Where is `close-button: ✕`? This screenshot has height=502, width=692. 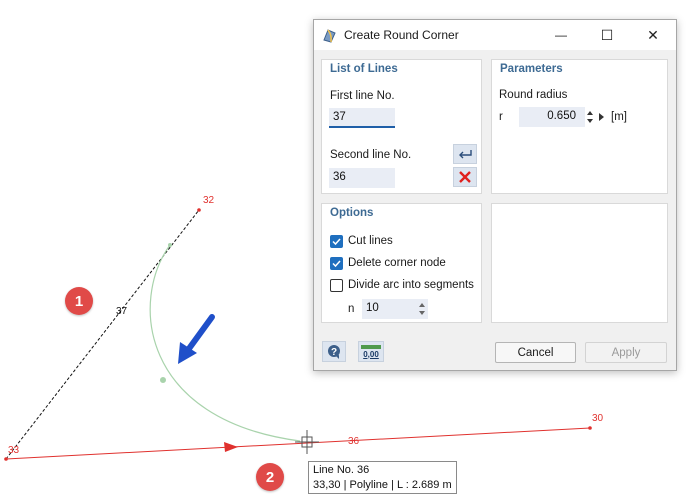 close-button: ✕ is located at coordinates (653, 35).